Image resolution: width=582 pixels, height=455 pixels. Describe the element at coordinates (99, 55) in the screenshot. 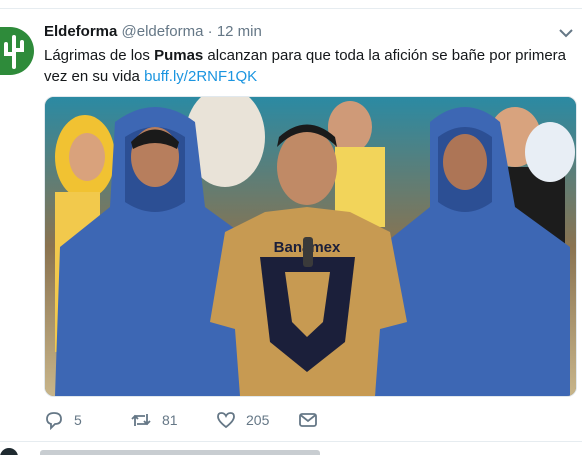

I see `tweet-text-before: Lágrimas de los` at that location.